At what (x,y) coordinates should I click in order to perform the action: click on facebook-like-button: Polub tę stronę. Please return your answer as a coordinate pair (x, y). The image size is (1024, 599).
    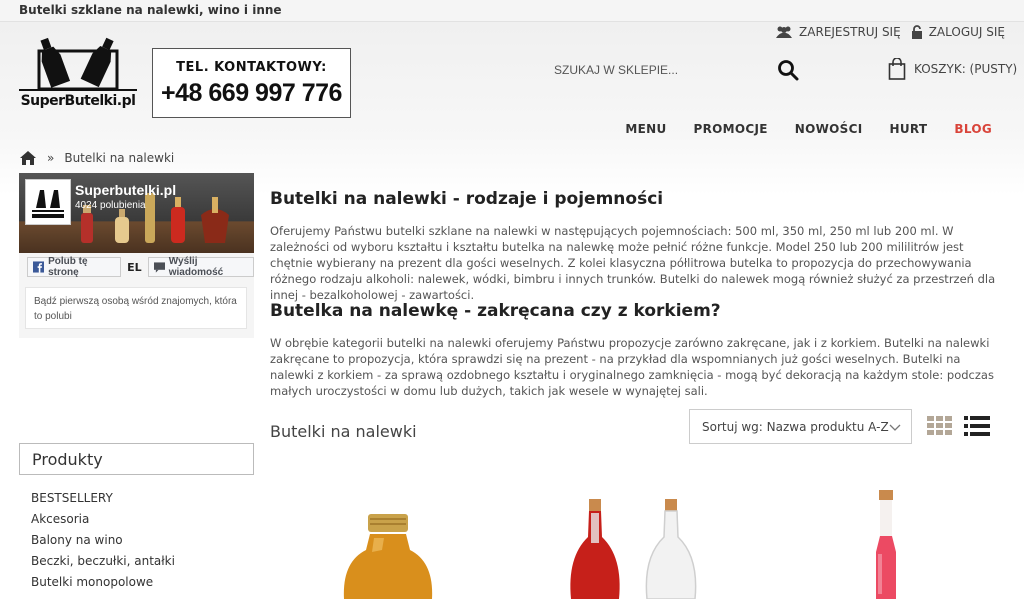
    Looking at the image, I should click on (74, 267).